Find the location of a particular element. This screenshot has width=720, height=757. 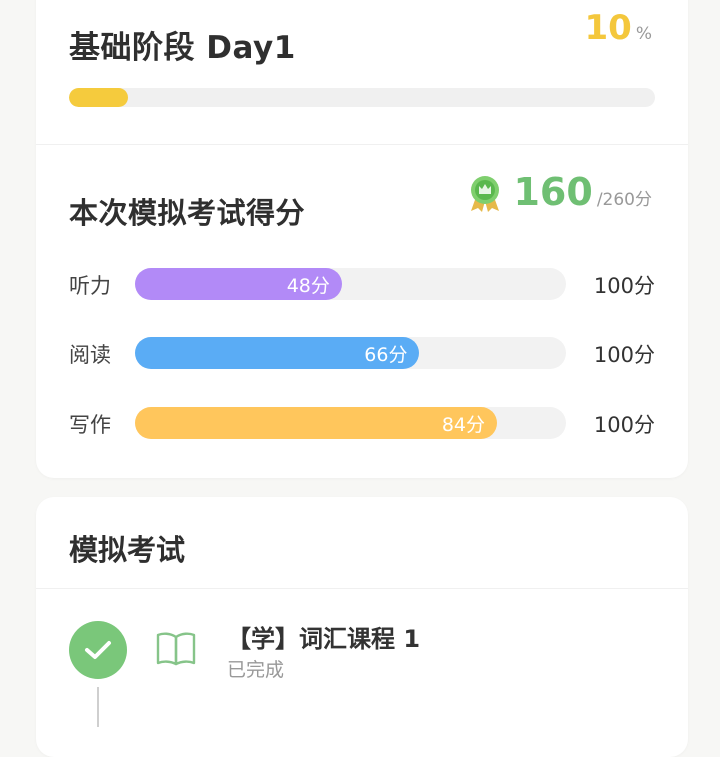

skill-row-writing: 写作 84分 100分 is located at coordinates (362, 423).